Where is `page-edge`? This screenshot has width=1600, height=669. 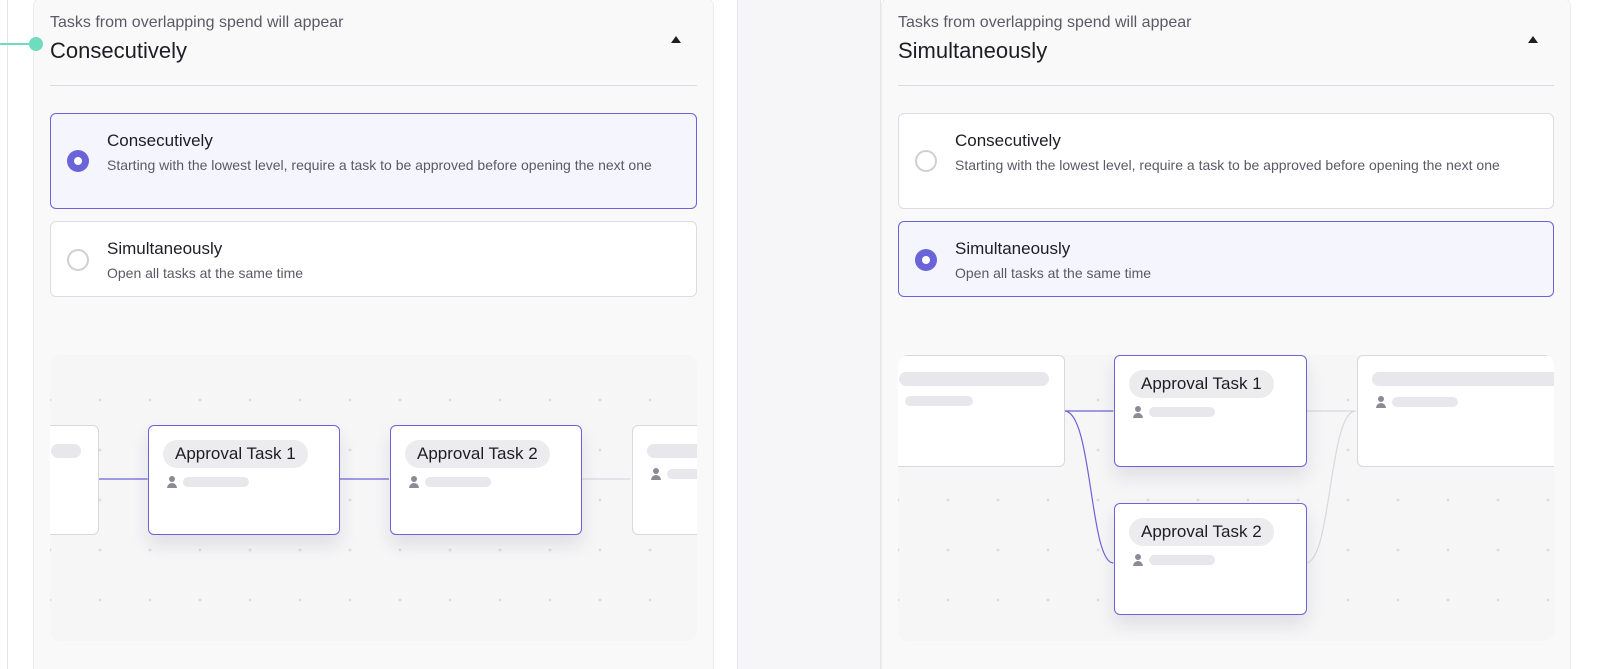
page-edge is located at coordinates (4, 334).